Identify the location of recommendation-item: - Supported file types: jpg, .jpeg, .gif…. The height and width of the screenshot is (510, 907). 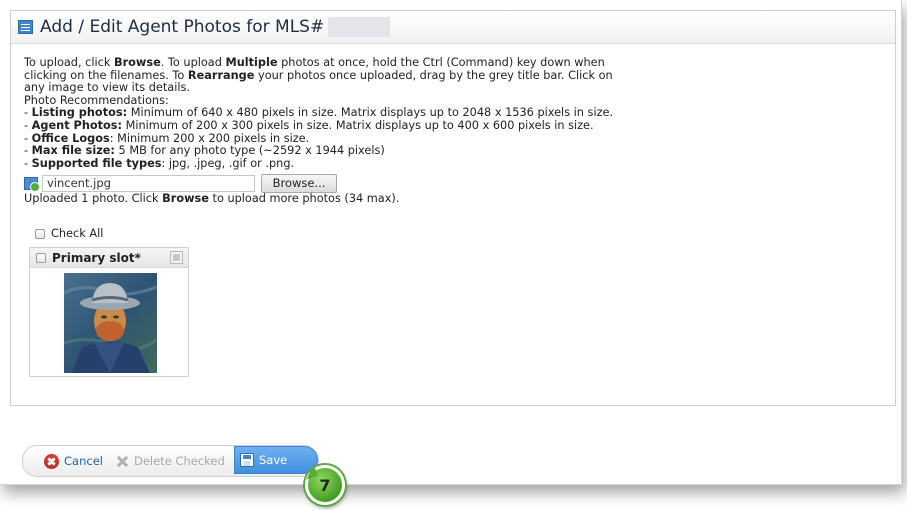
(159, 163).